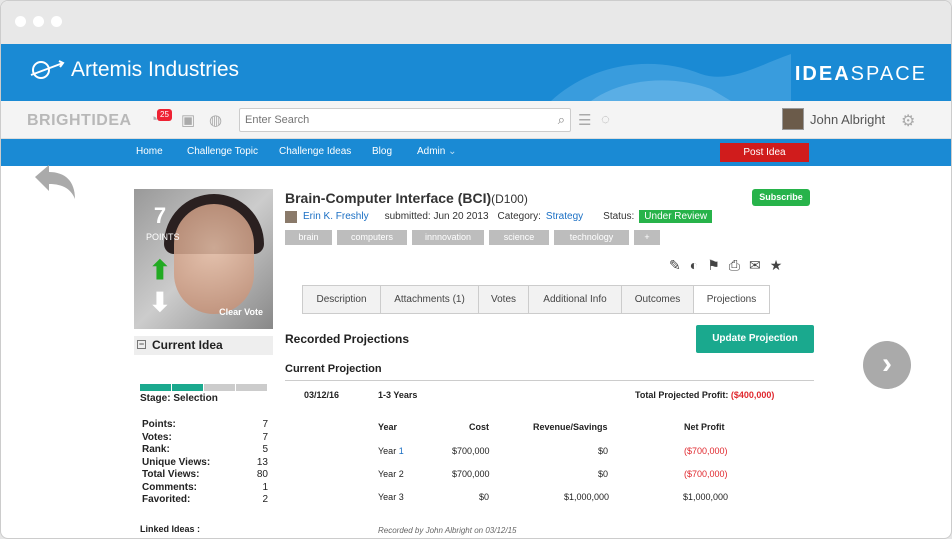 Image resolution: width=952 pixels, height=539 pixels. What do you see at coordinates (605, 119) in the screenshot?
I see `chat-icon: ◌` at bounding box center [605, 119].